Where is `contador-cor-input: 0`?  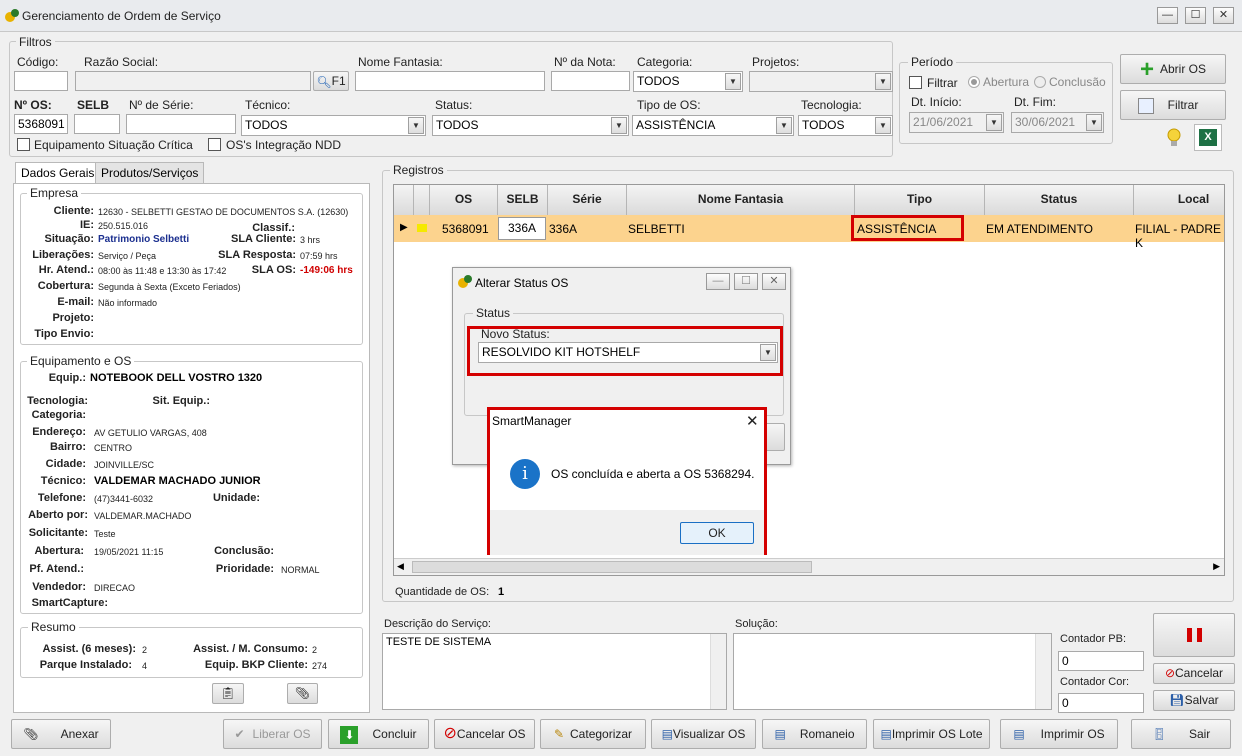
contador-cor-input: 0 is located at coordinates (1101, 703).